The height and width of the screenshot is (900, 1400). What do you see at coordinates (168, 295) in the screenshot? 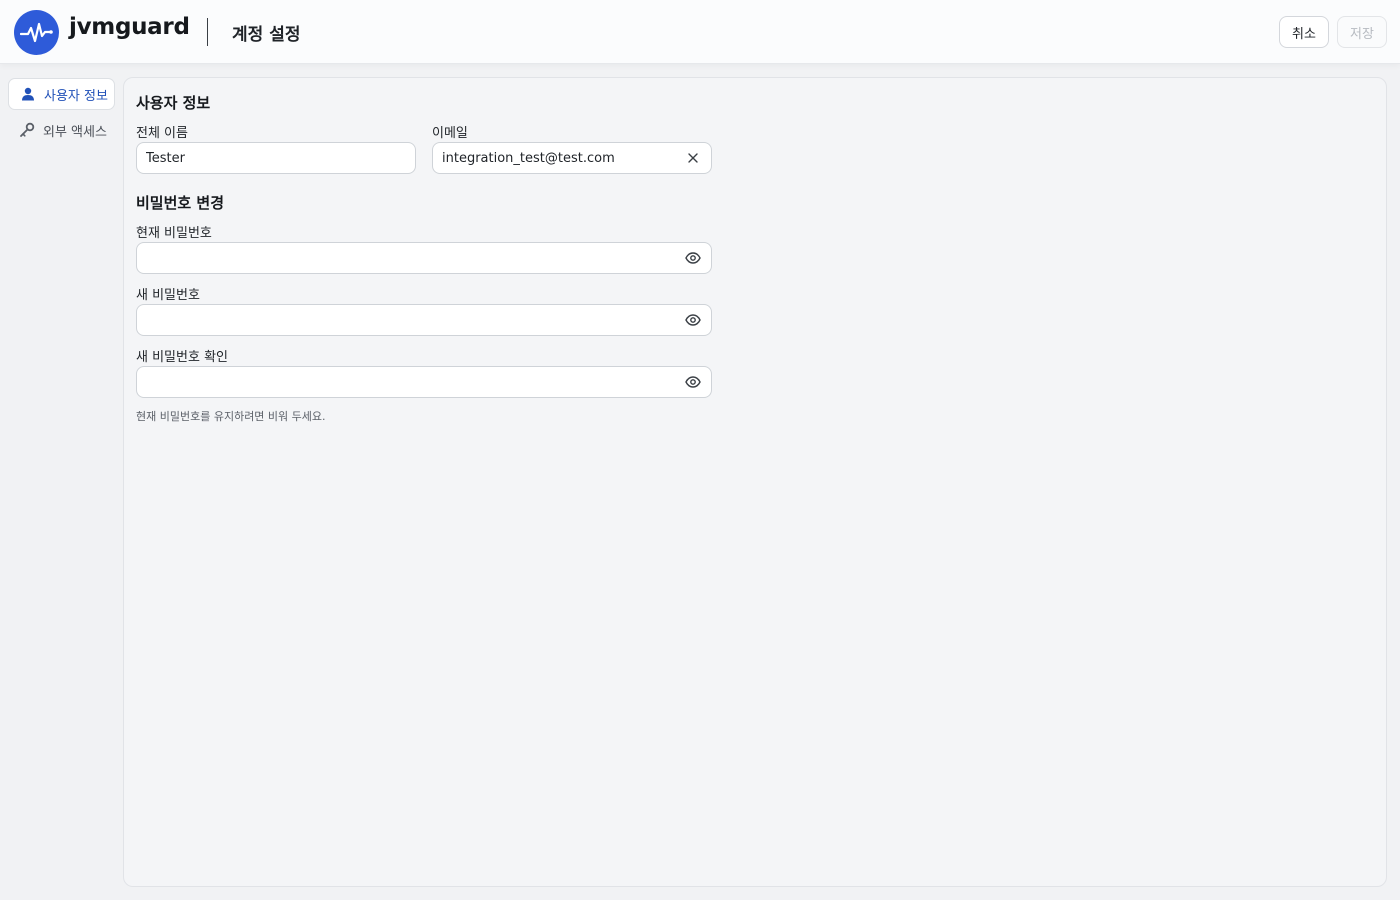
I see `new-password-label: 새 비밀번호` at bounding box center [168, 295].